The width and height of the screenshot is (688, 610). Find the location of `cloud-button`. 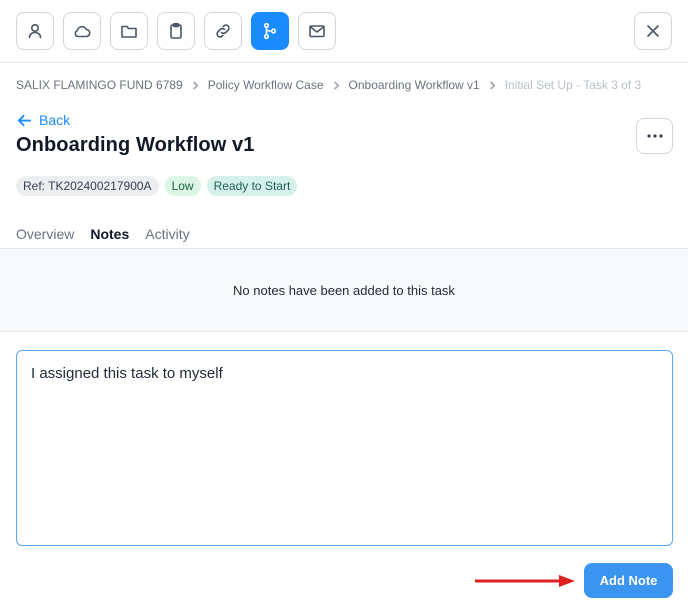

cloud-button is located at coordinates (82, 31).